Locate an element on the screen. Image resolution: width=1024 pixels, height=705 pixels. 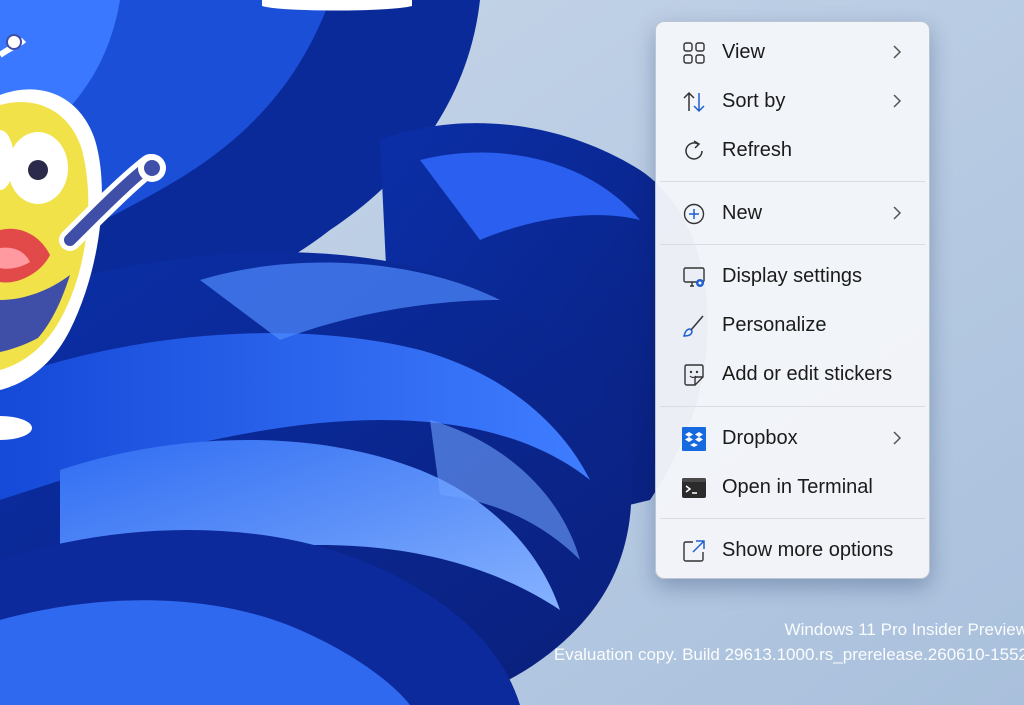
menu-item-display-settings: Display settings is located at coordinates (792, 276).